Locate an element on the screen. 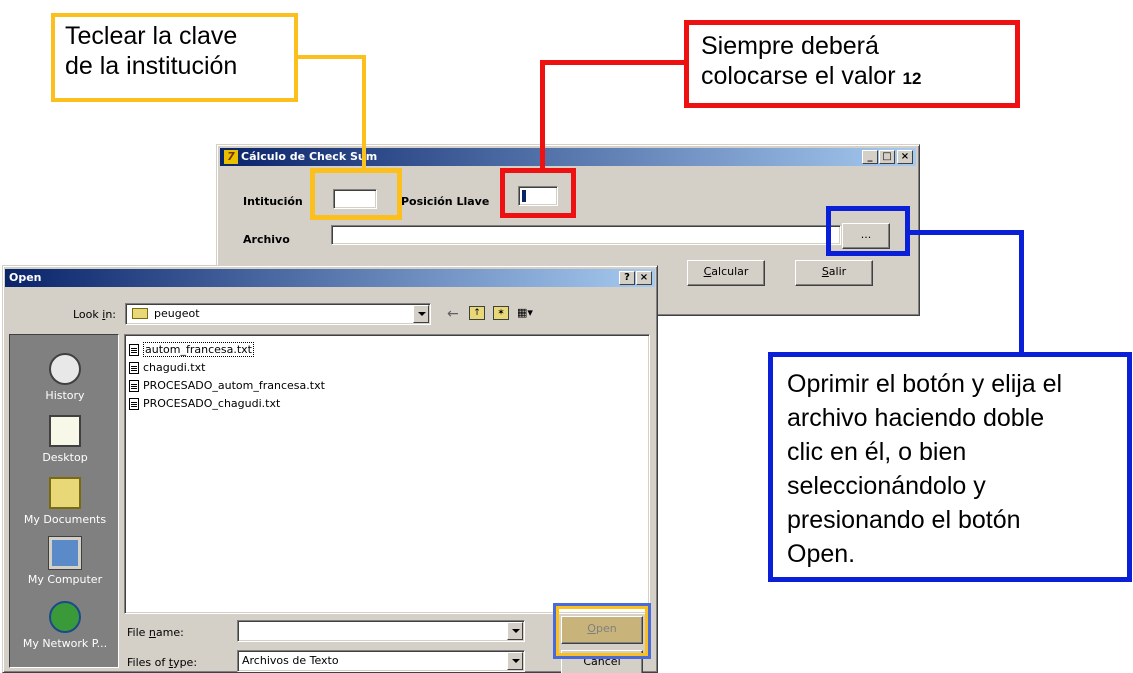 The image size is (1133, 673). file-path-input is located at coordinates (586, 235).